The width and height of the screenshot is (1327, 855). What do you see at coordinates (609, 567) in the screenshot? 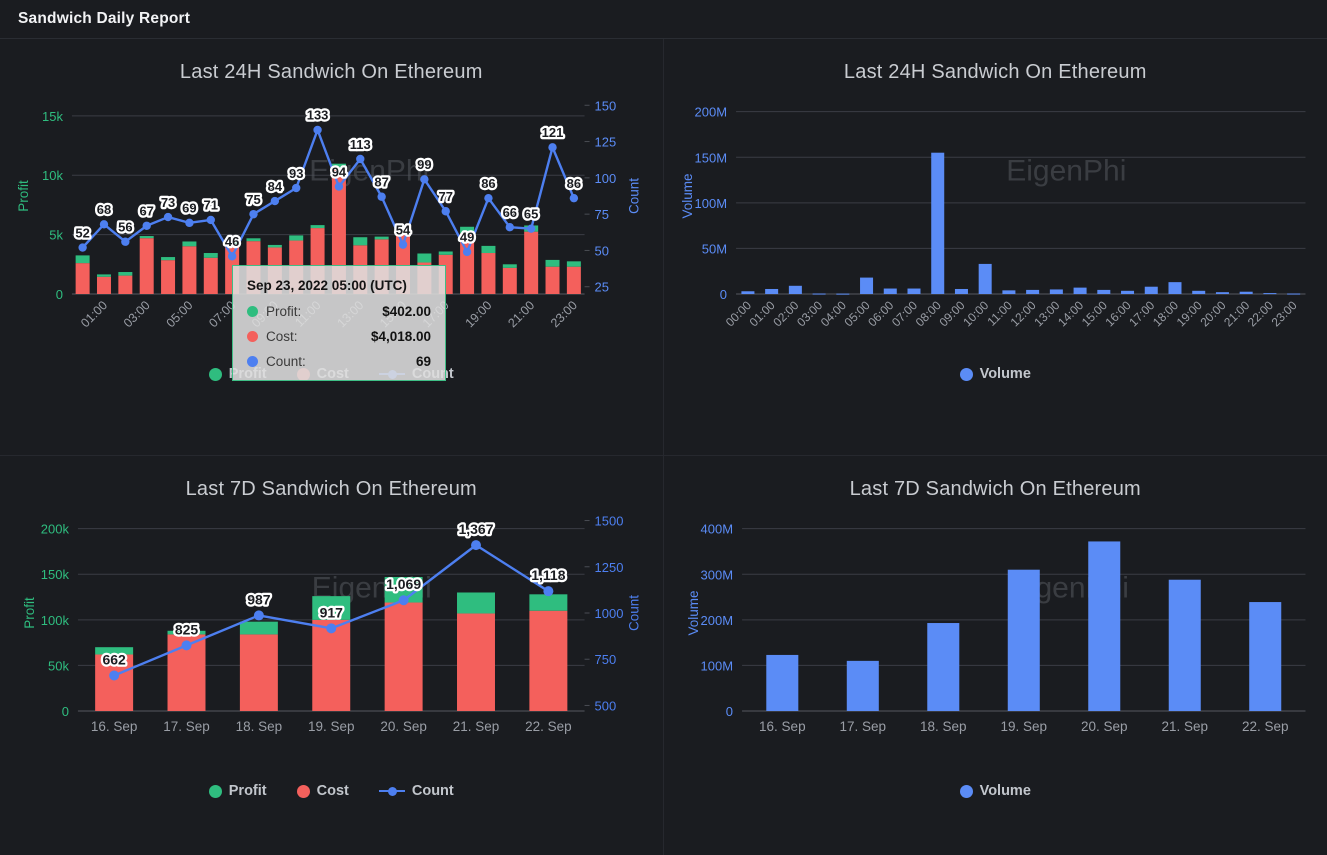
I see `svg-text: 1250` at bounding box center [609, 567].